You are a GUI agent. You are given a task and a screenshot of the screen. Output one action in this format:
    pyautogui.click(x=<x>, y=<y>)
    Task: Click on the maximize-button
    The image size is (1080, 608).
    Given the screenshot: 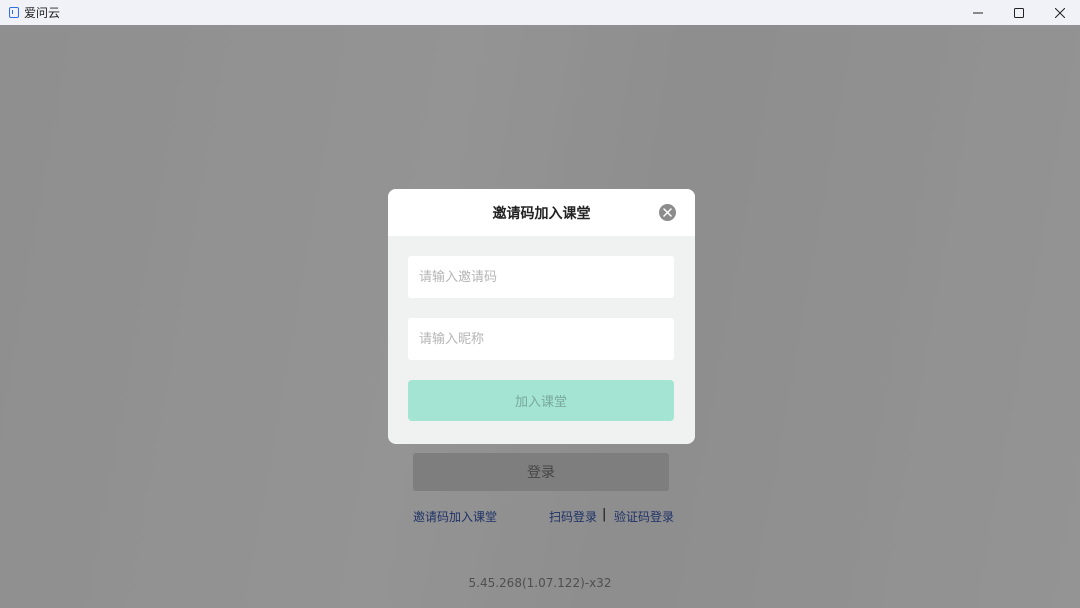 What is the action you would take?
    pyautogui.click(x=1018, y=12)
    